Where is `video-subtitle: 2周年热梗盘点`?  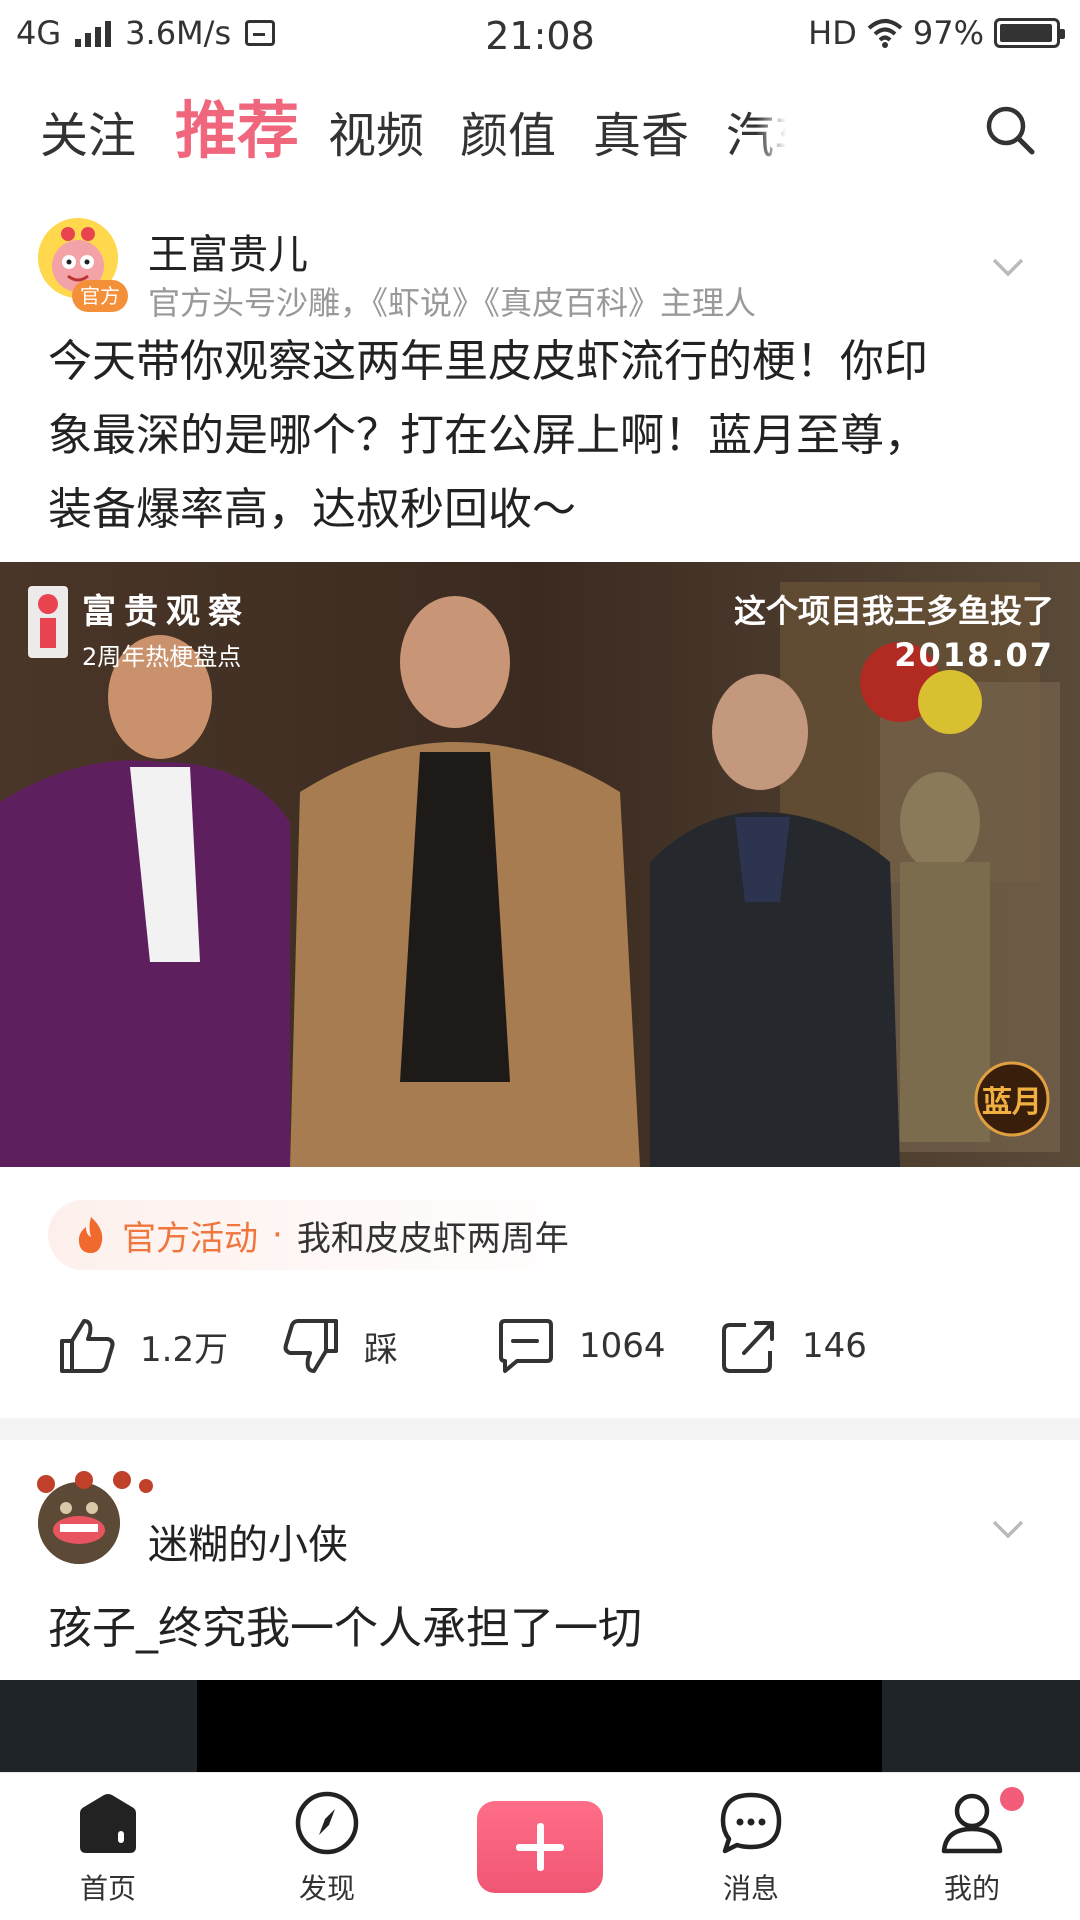 video-subtitle: 2周年热梗盘点 is located at coordinates (162, 657).